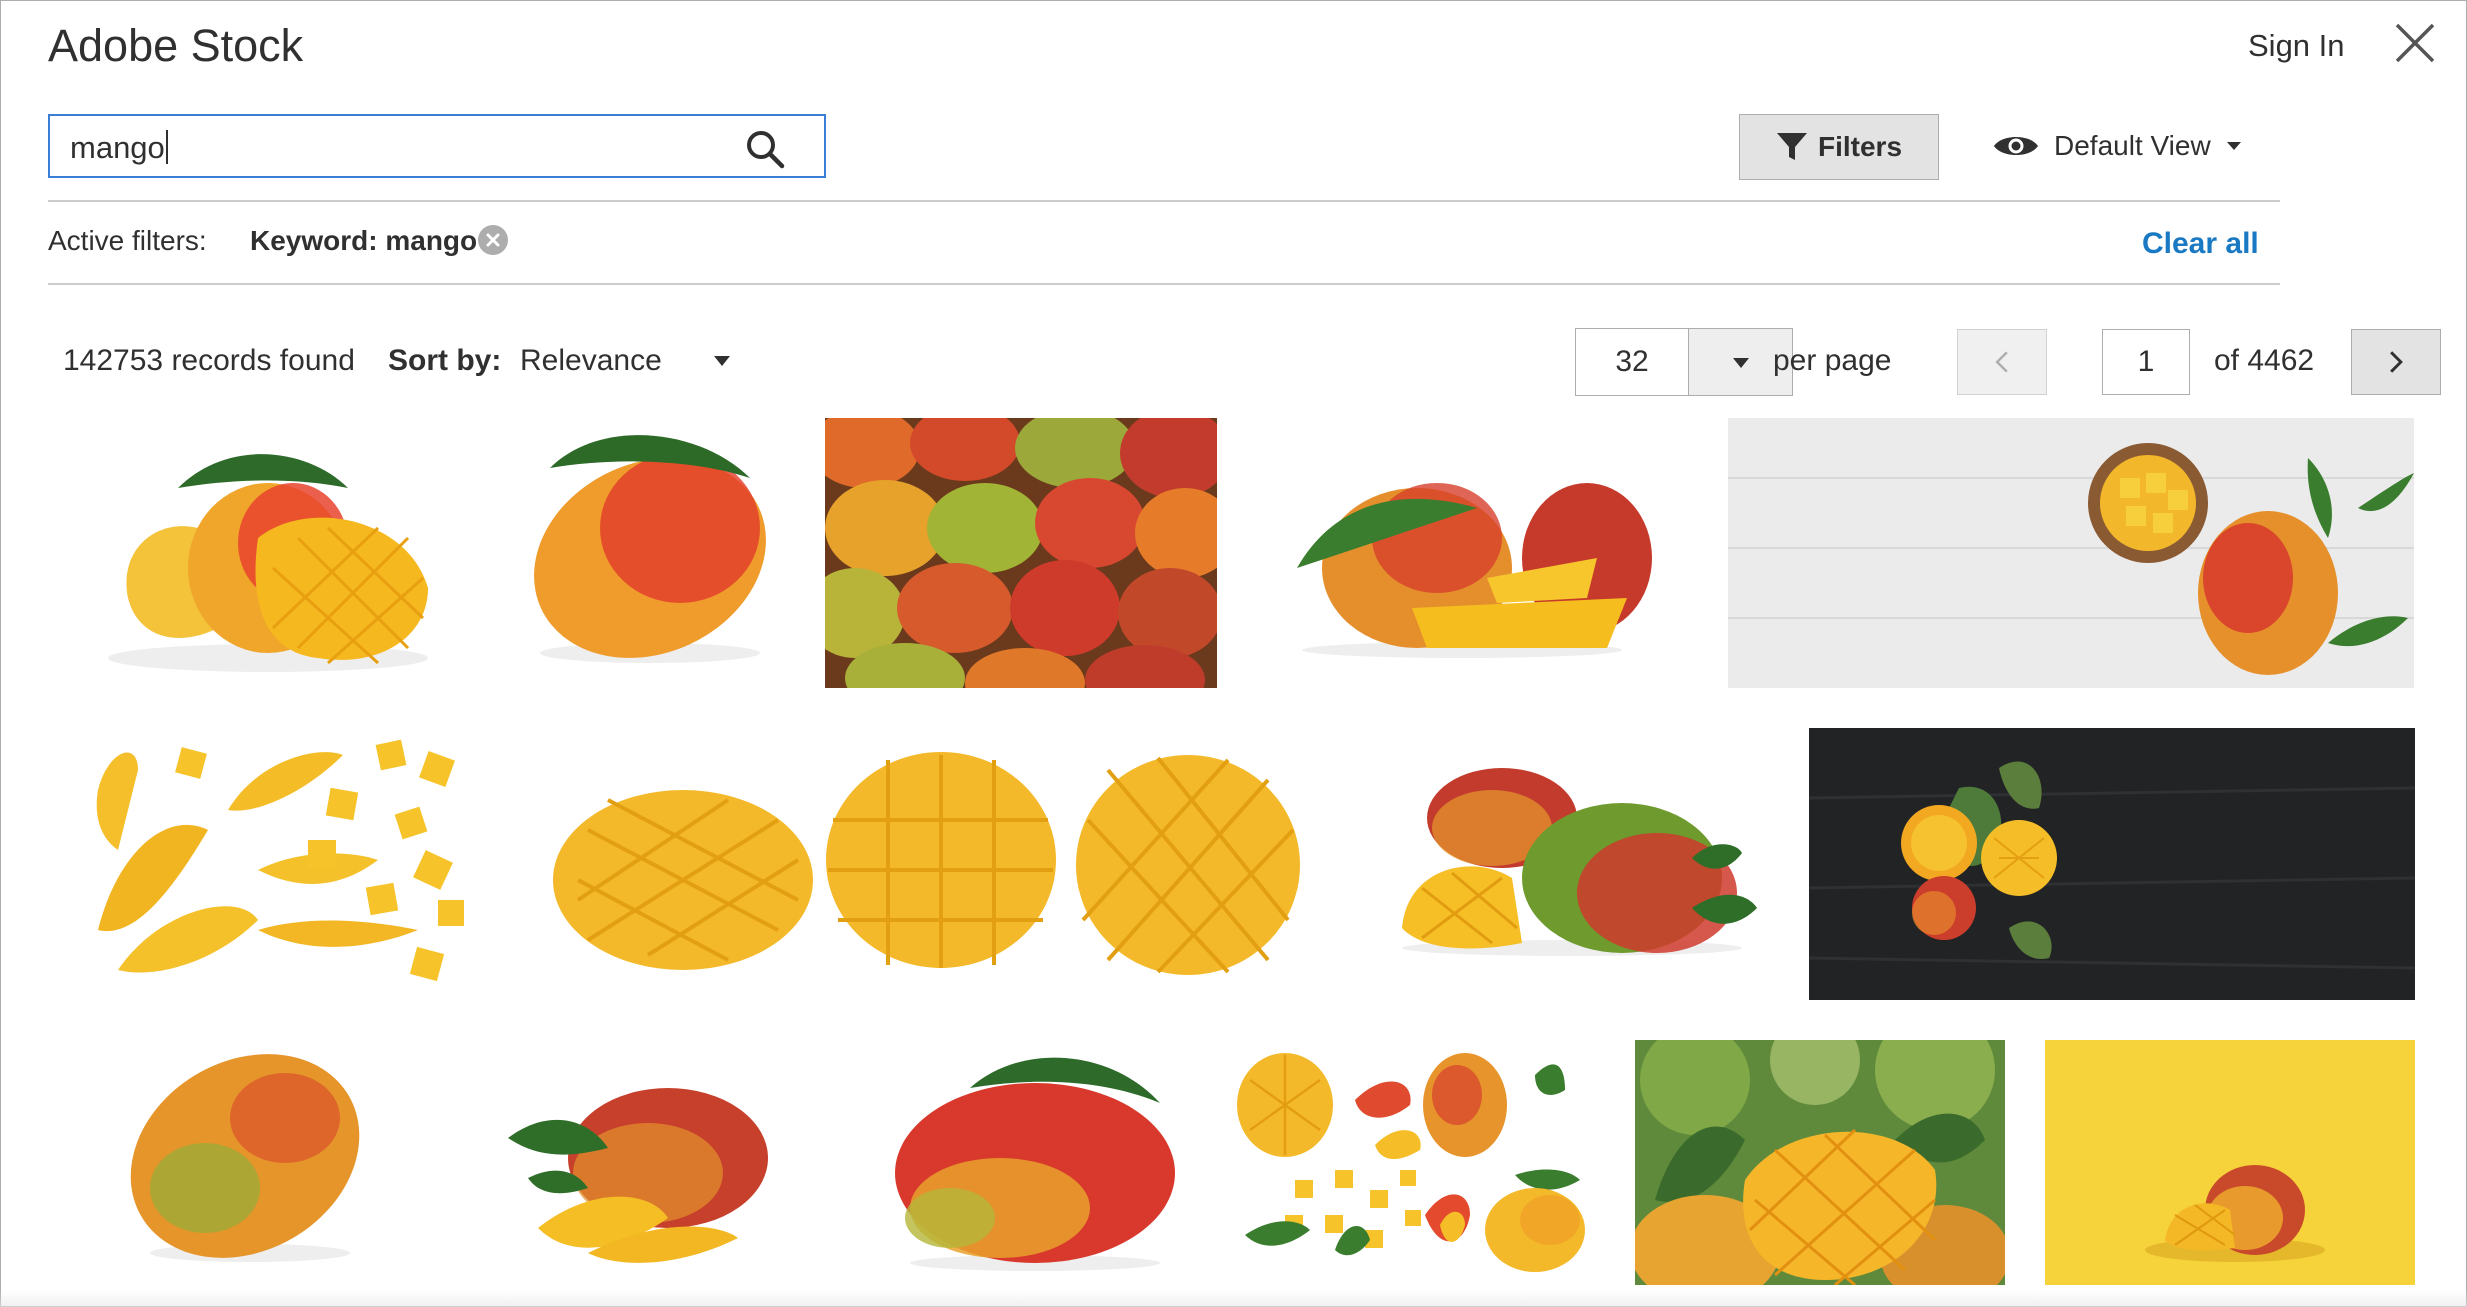  Describe the element at coordinates (2200, 244) in the screenshot. I see `clear-all-link: Clear all` at that location.